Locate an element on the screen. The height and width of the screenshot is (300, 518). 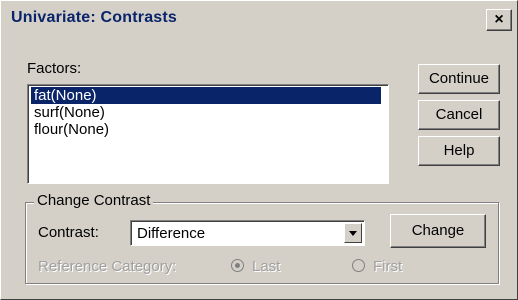
radio-last is located at coordinates (237, 265).